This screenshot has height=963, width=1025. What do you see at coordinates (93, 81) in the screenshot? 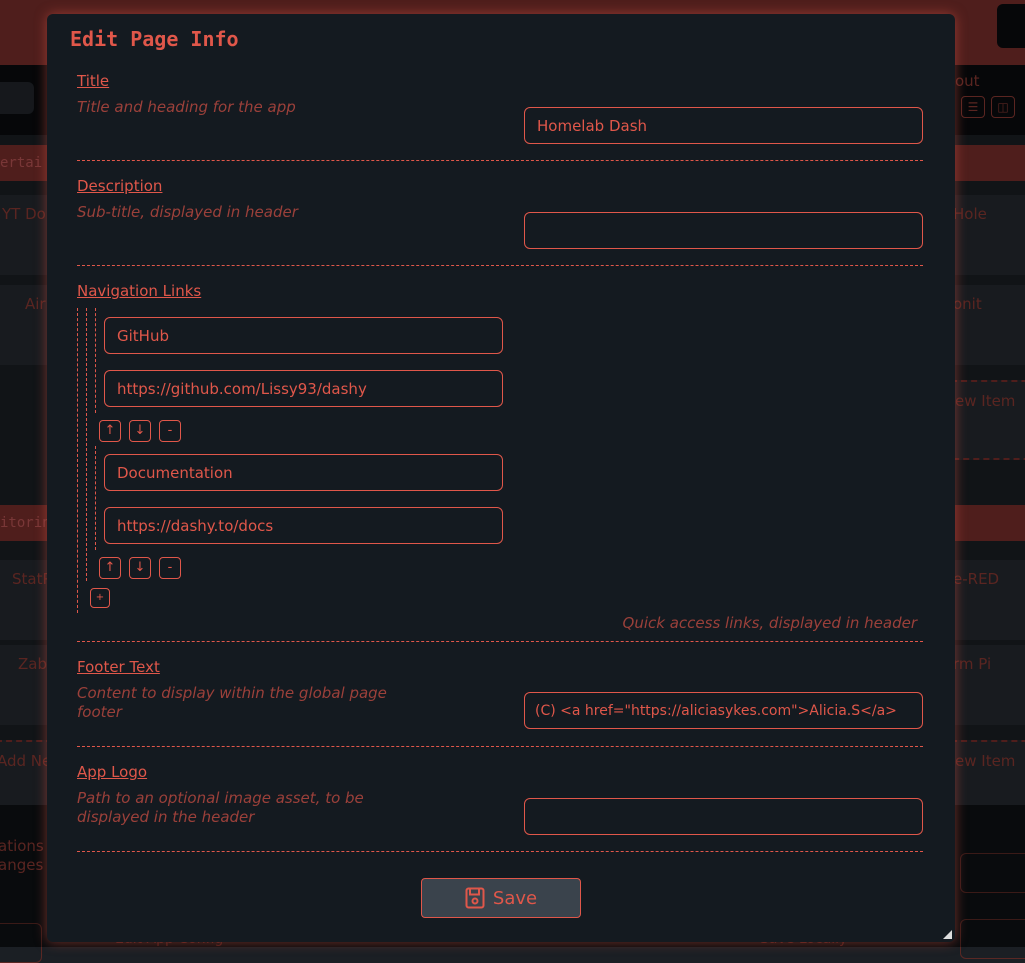
I see `field-label: Title` at bounding box center [93, 81].